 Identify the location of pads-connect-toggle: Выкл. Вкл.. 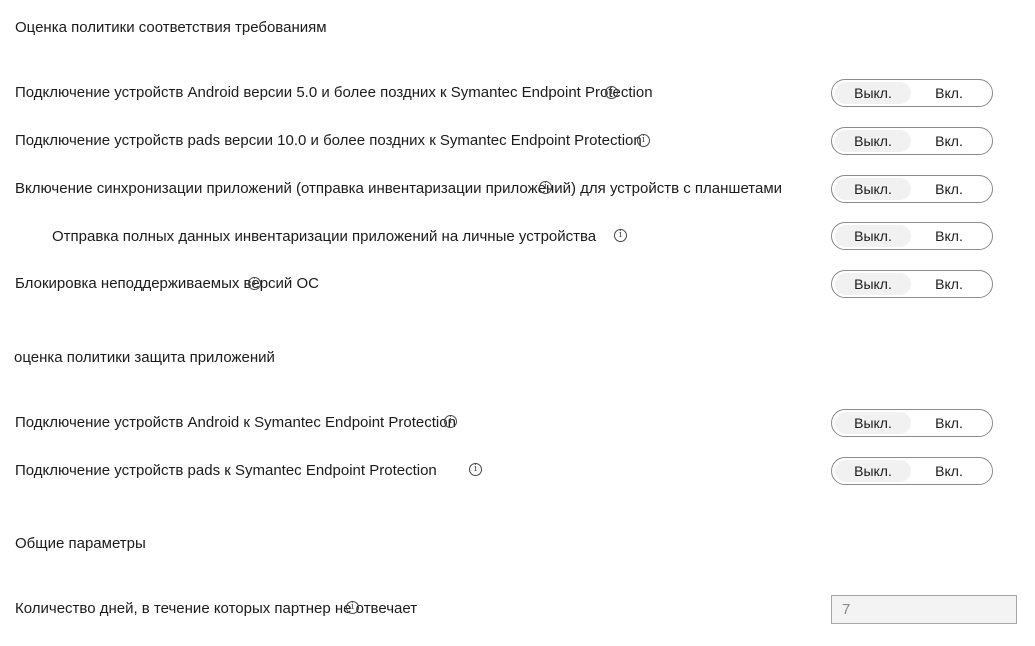
(912, 141).